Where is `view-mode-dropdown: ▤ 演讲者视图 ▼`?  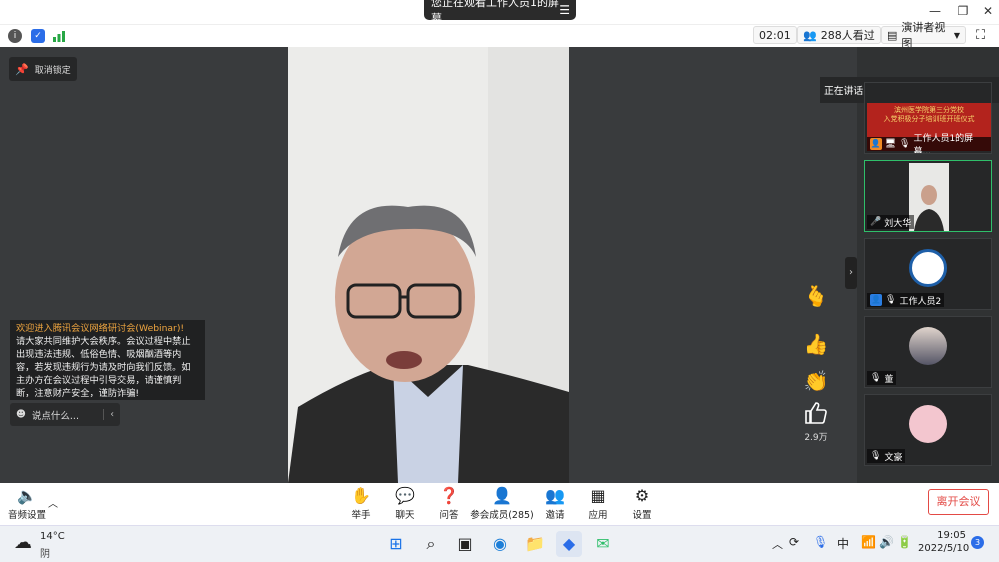 view-mode-dropdown: ▤ 演讲者视图 ▼ is located at coordinates (923, 35).